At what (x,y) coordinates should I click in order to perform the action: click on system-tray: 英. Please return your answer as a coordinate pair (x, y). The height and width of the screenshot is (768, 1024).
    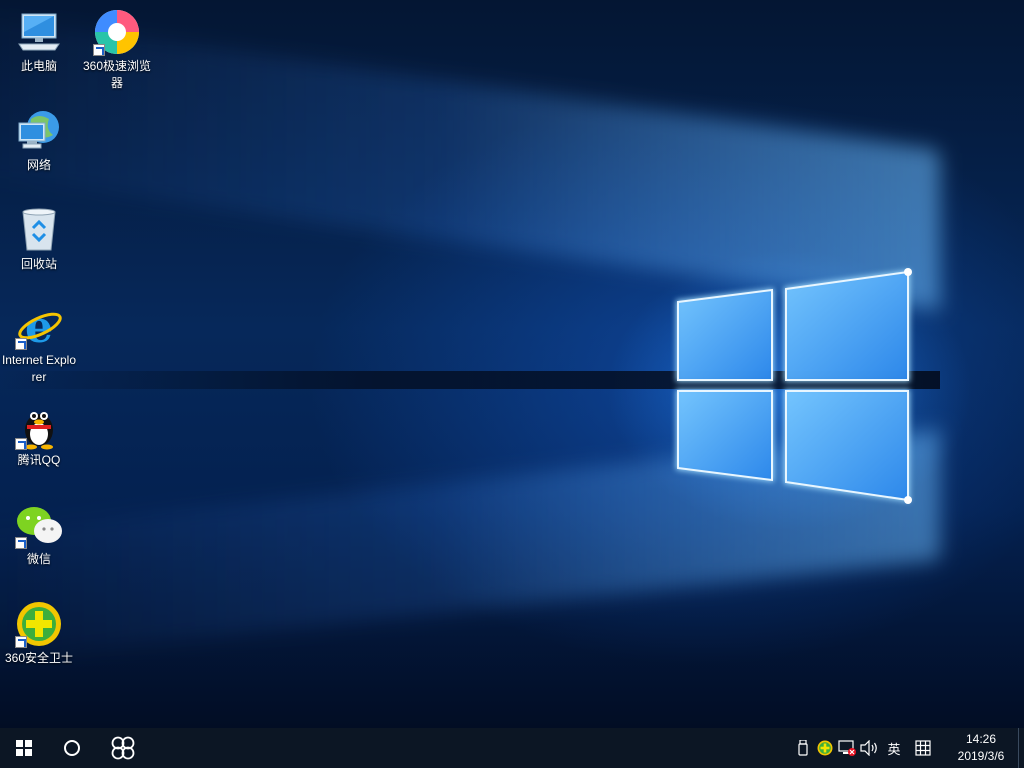
    Looking at the image, I should click on (865, 748).